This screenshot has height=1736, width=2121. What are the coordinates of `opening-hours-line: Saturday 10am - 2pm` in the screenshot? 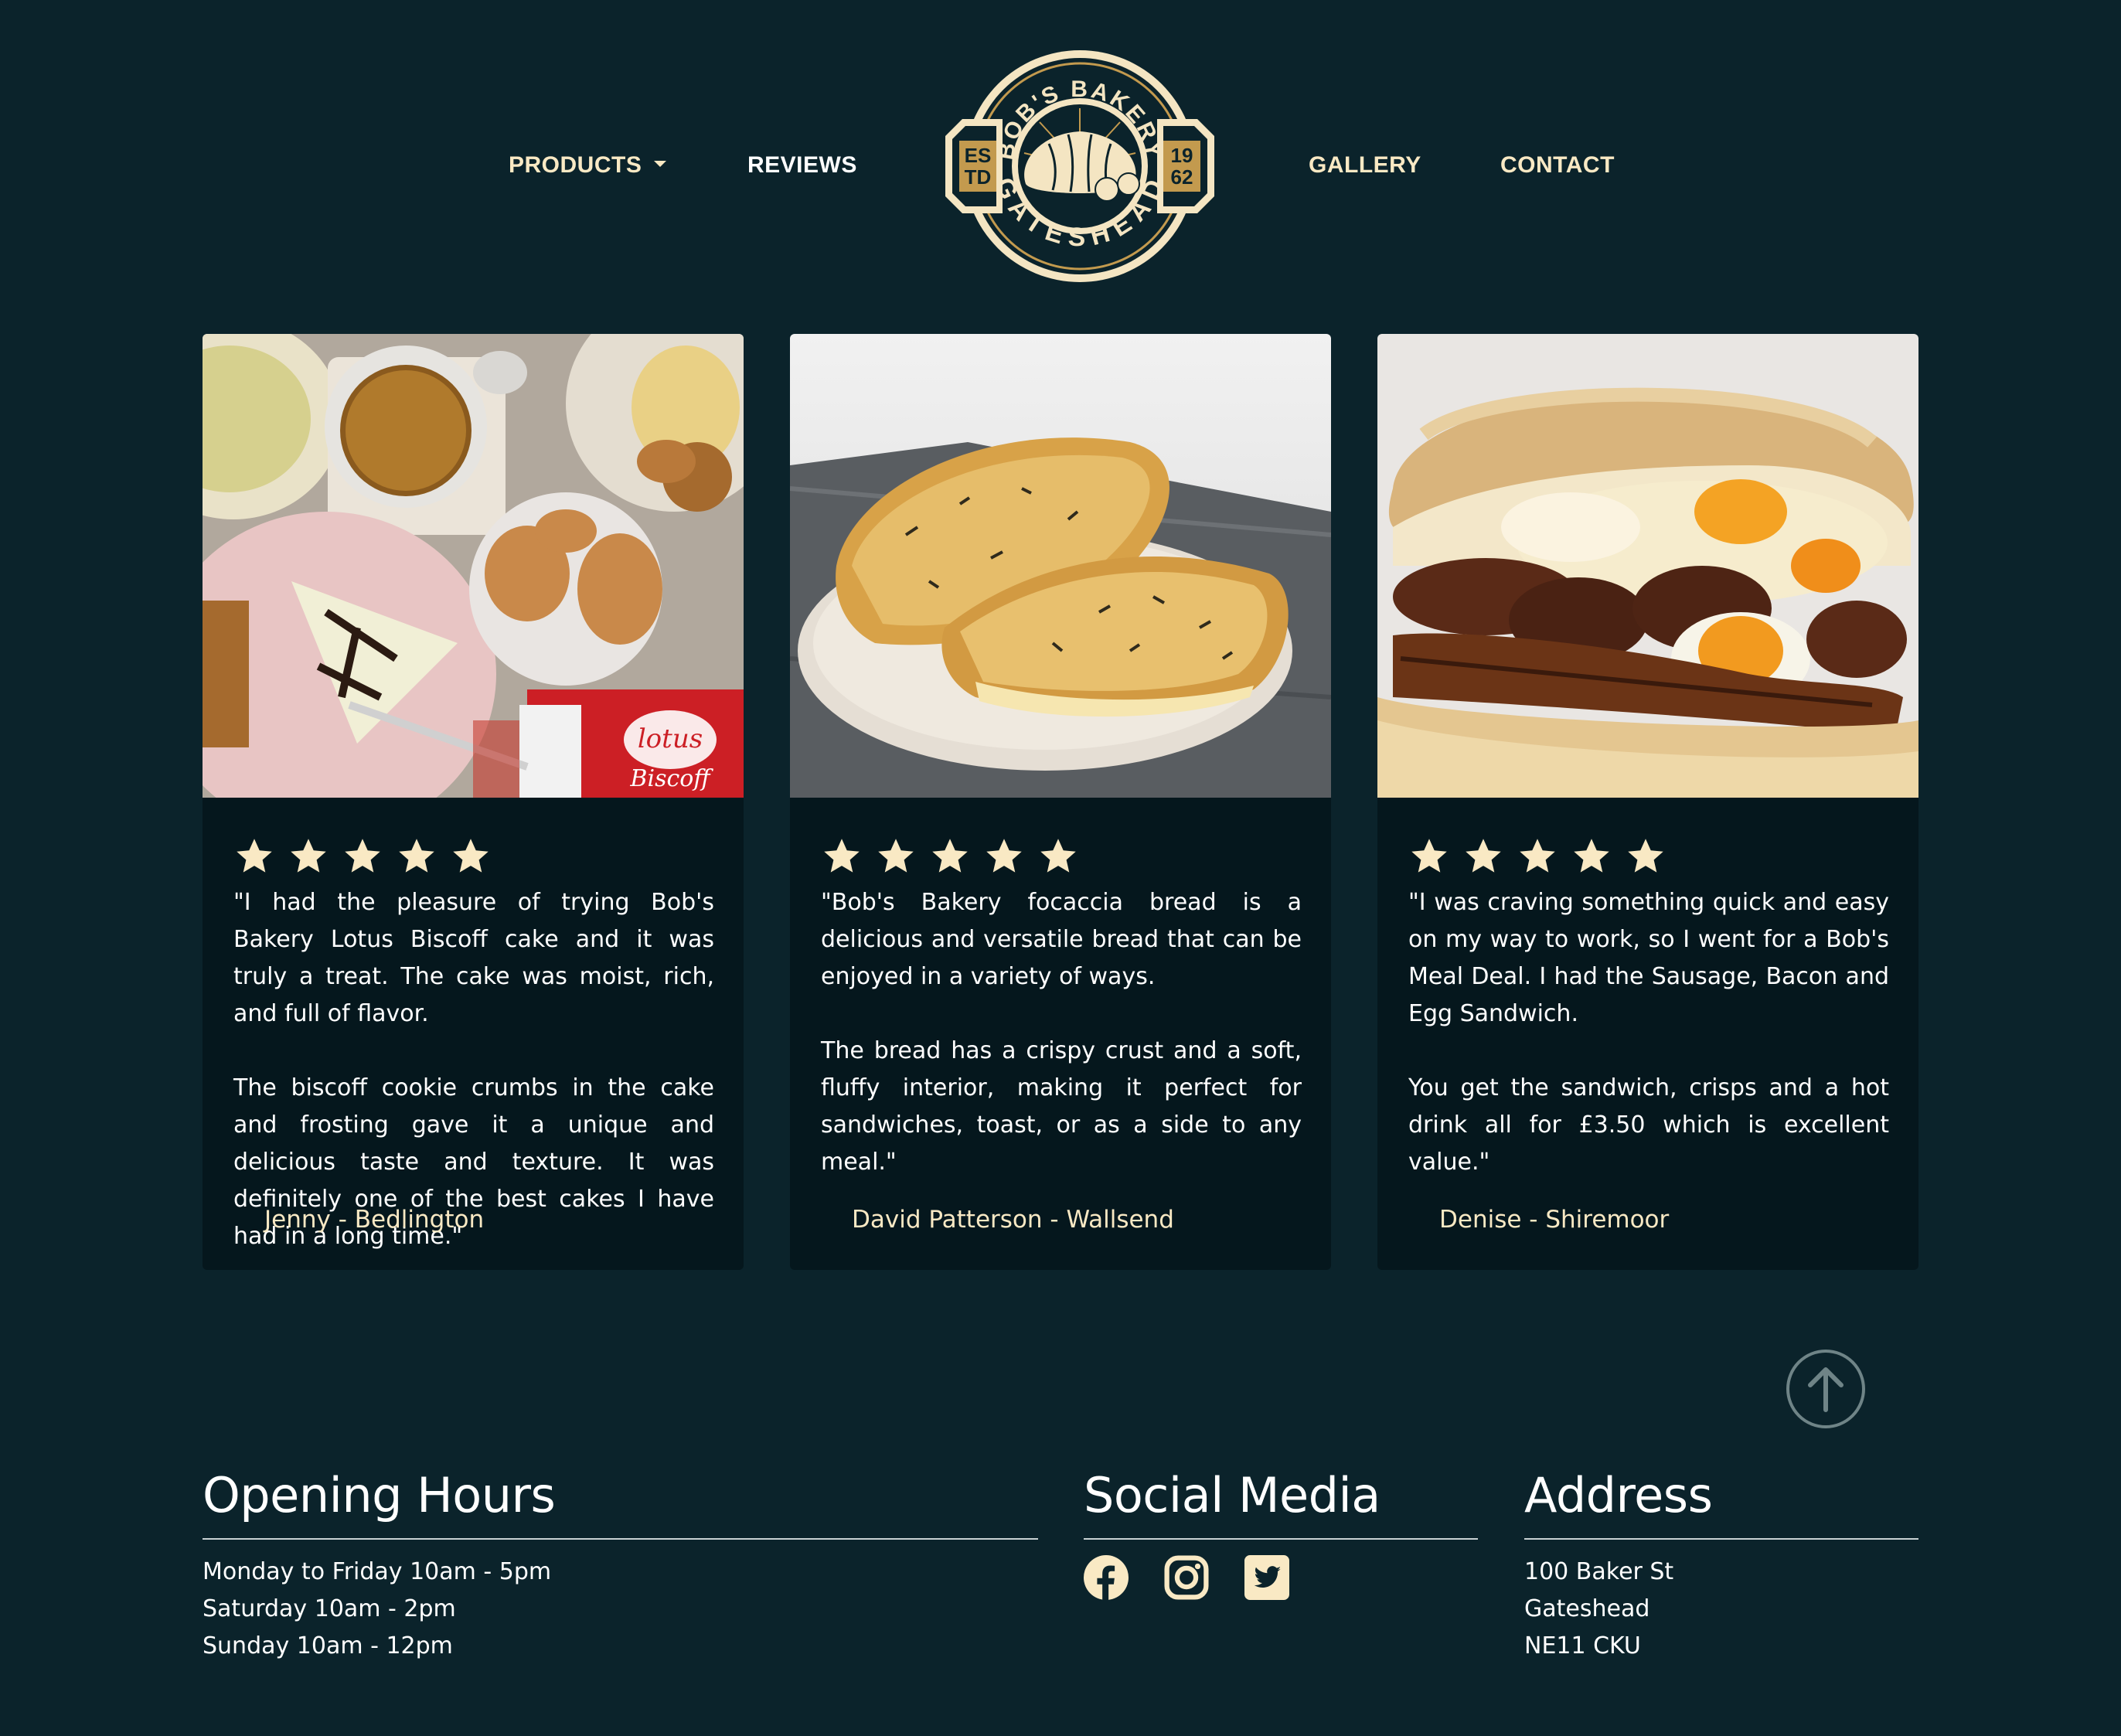 It's located at (329, 1609).